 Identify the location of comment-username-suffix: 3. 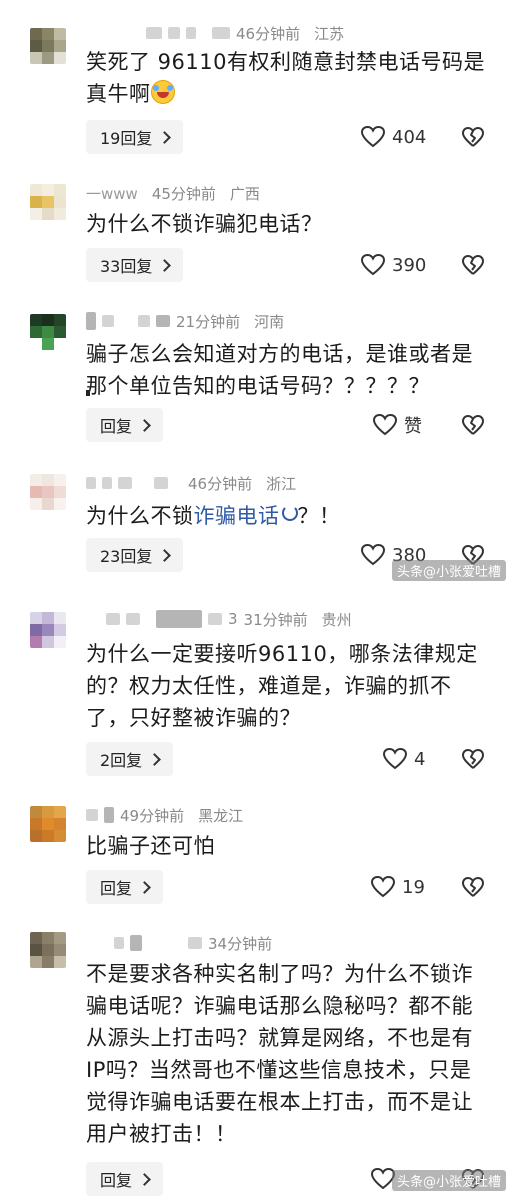
(233, 619).